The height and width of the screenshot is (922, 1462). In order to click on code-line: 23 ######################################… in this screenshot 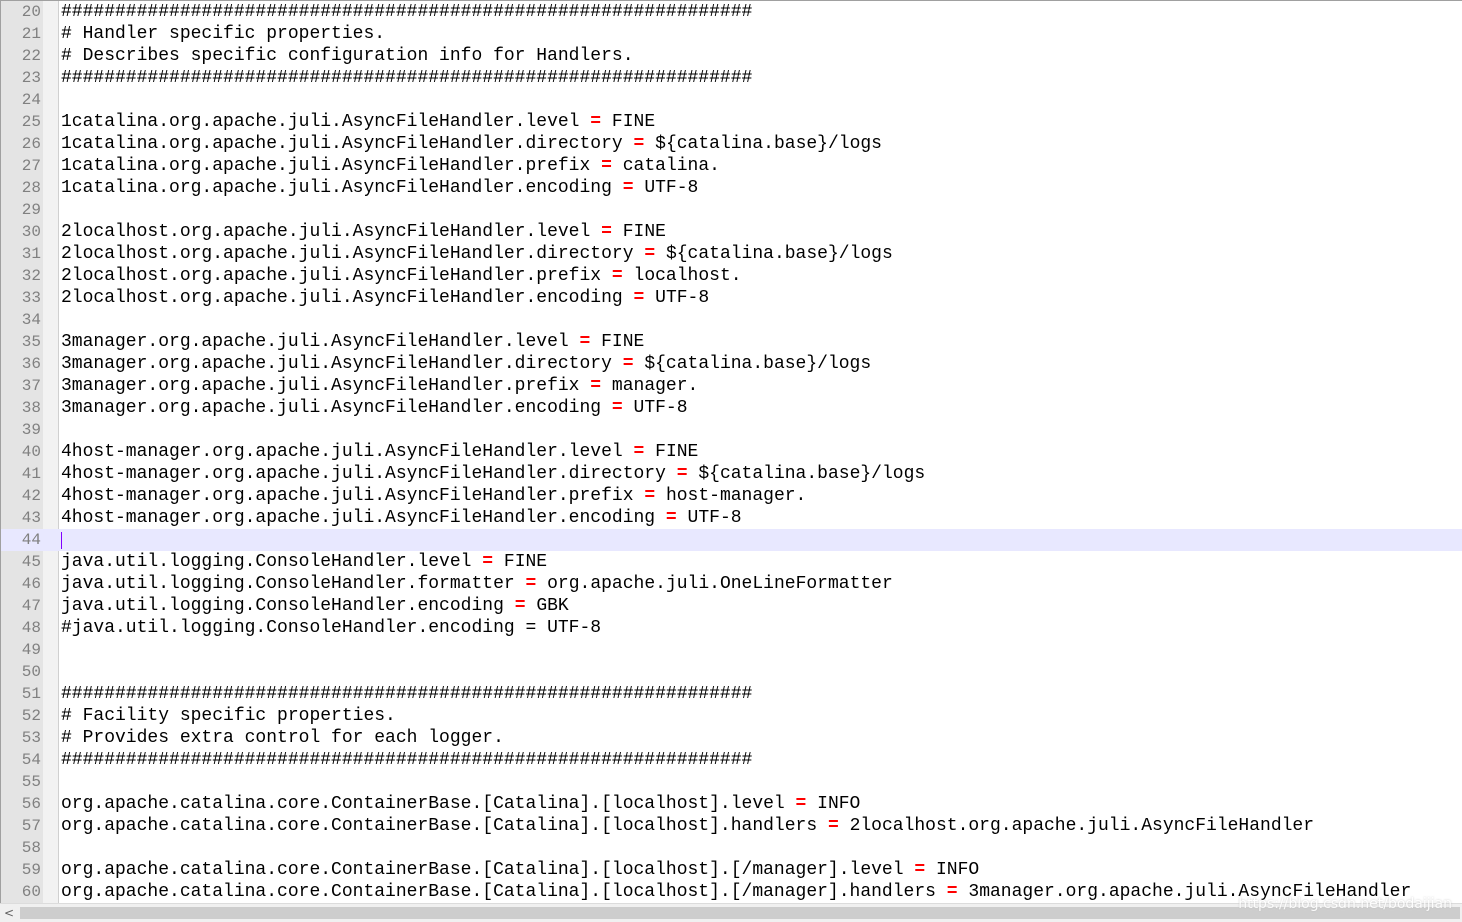, I will do `click(731, 78)`.